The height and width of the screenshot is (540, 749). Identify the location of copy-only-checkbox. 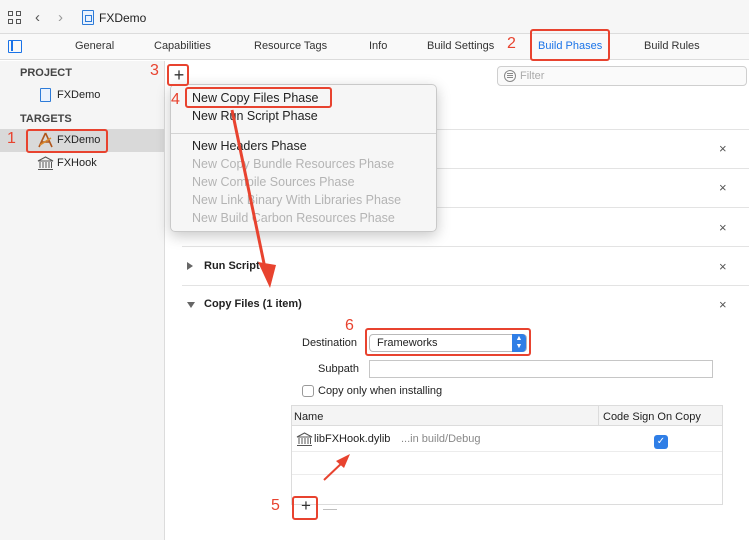
(308, 391).